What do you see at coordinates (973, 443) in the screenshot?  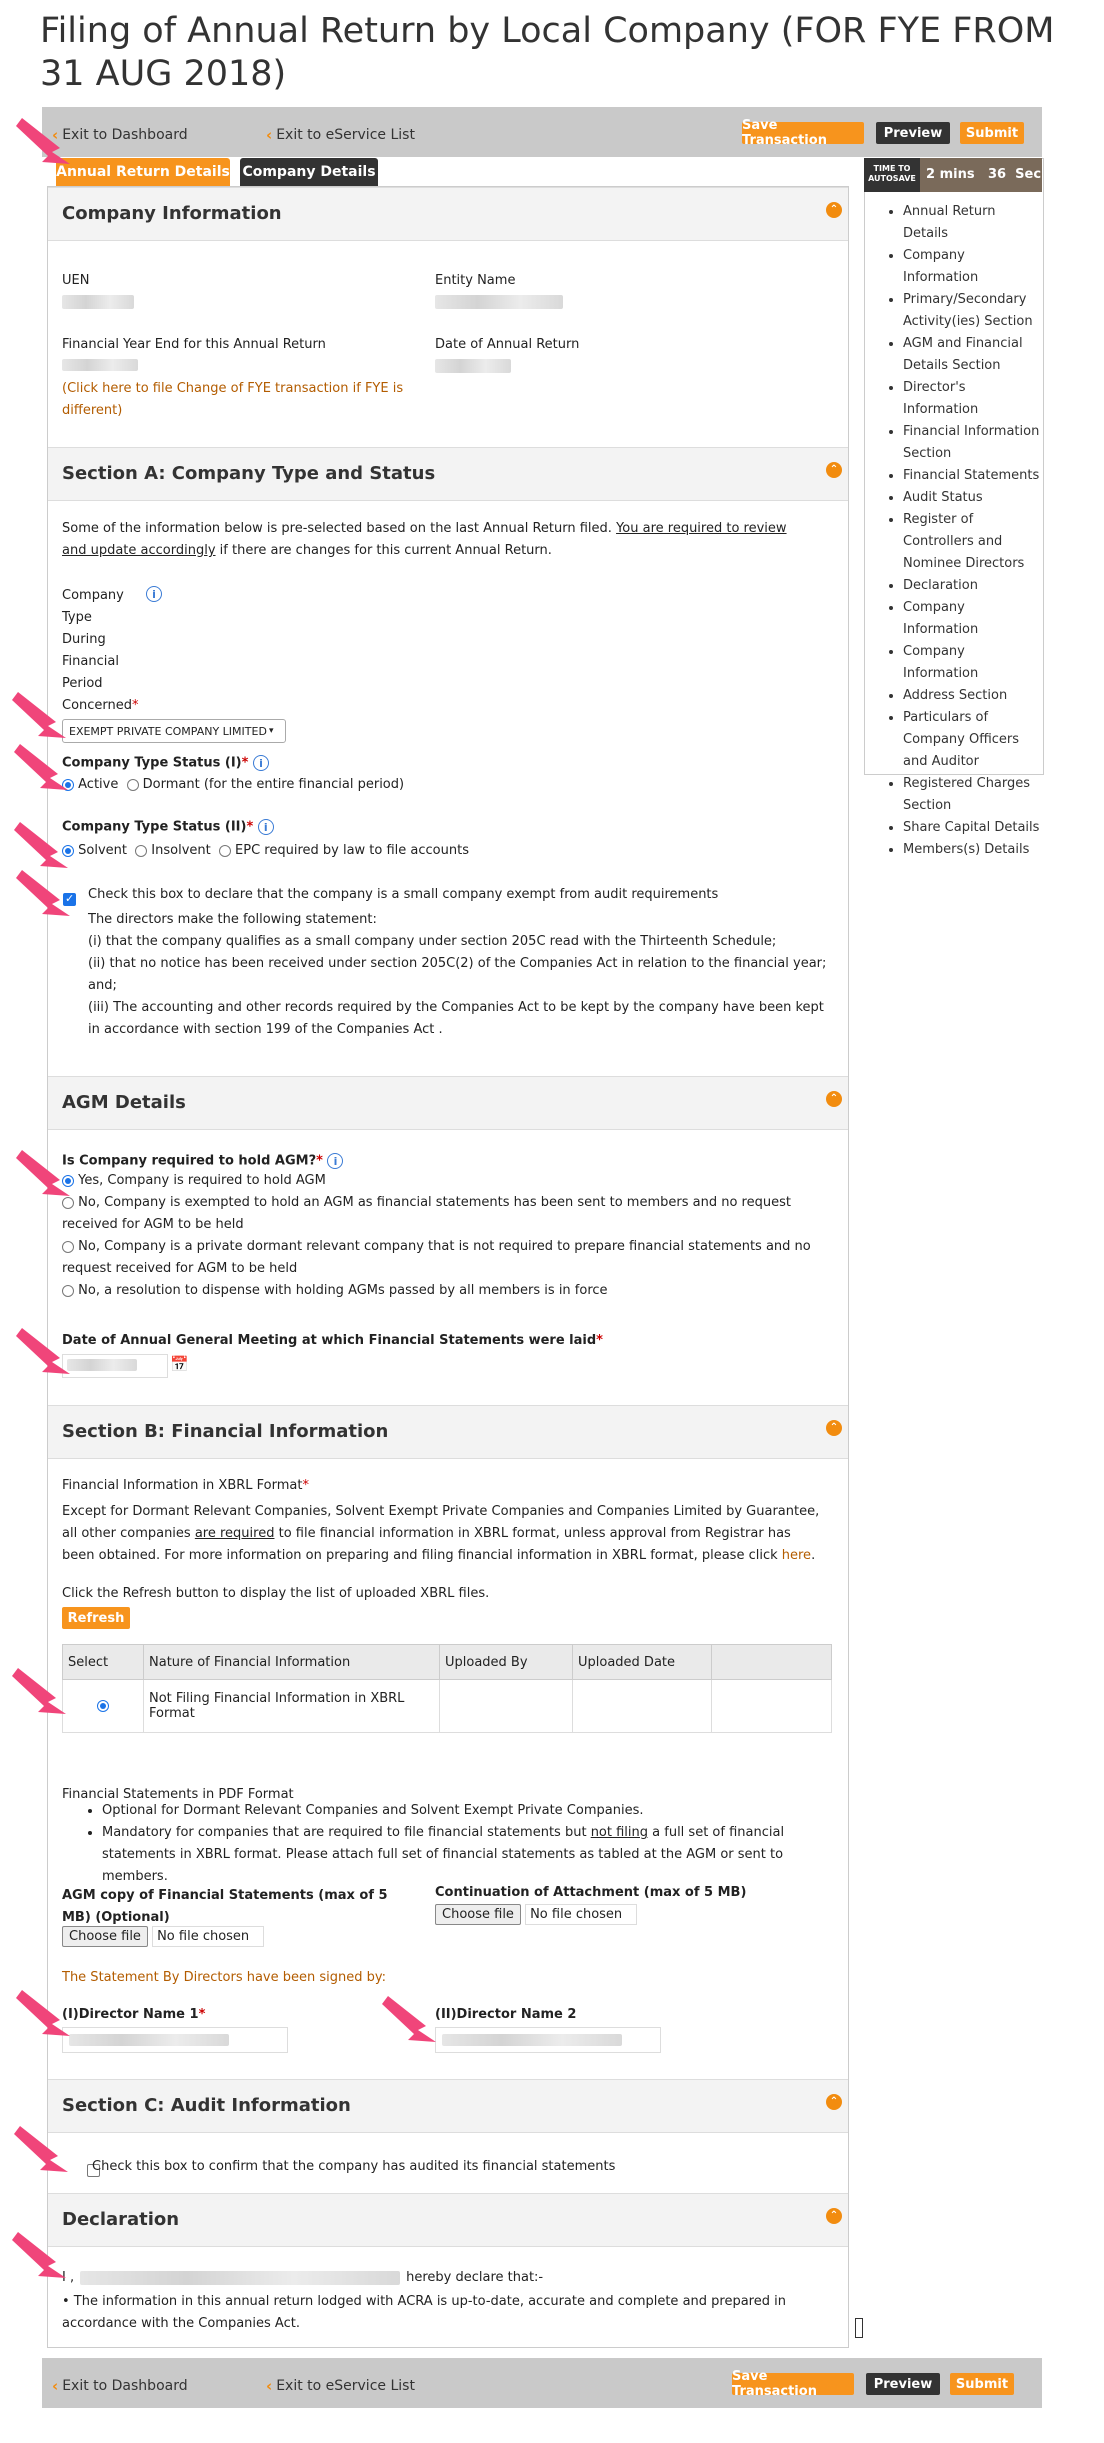 I see `nav-item: Financial Information Section` at bounding box center [973, 443].